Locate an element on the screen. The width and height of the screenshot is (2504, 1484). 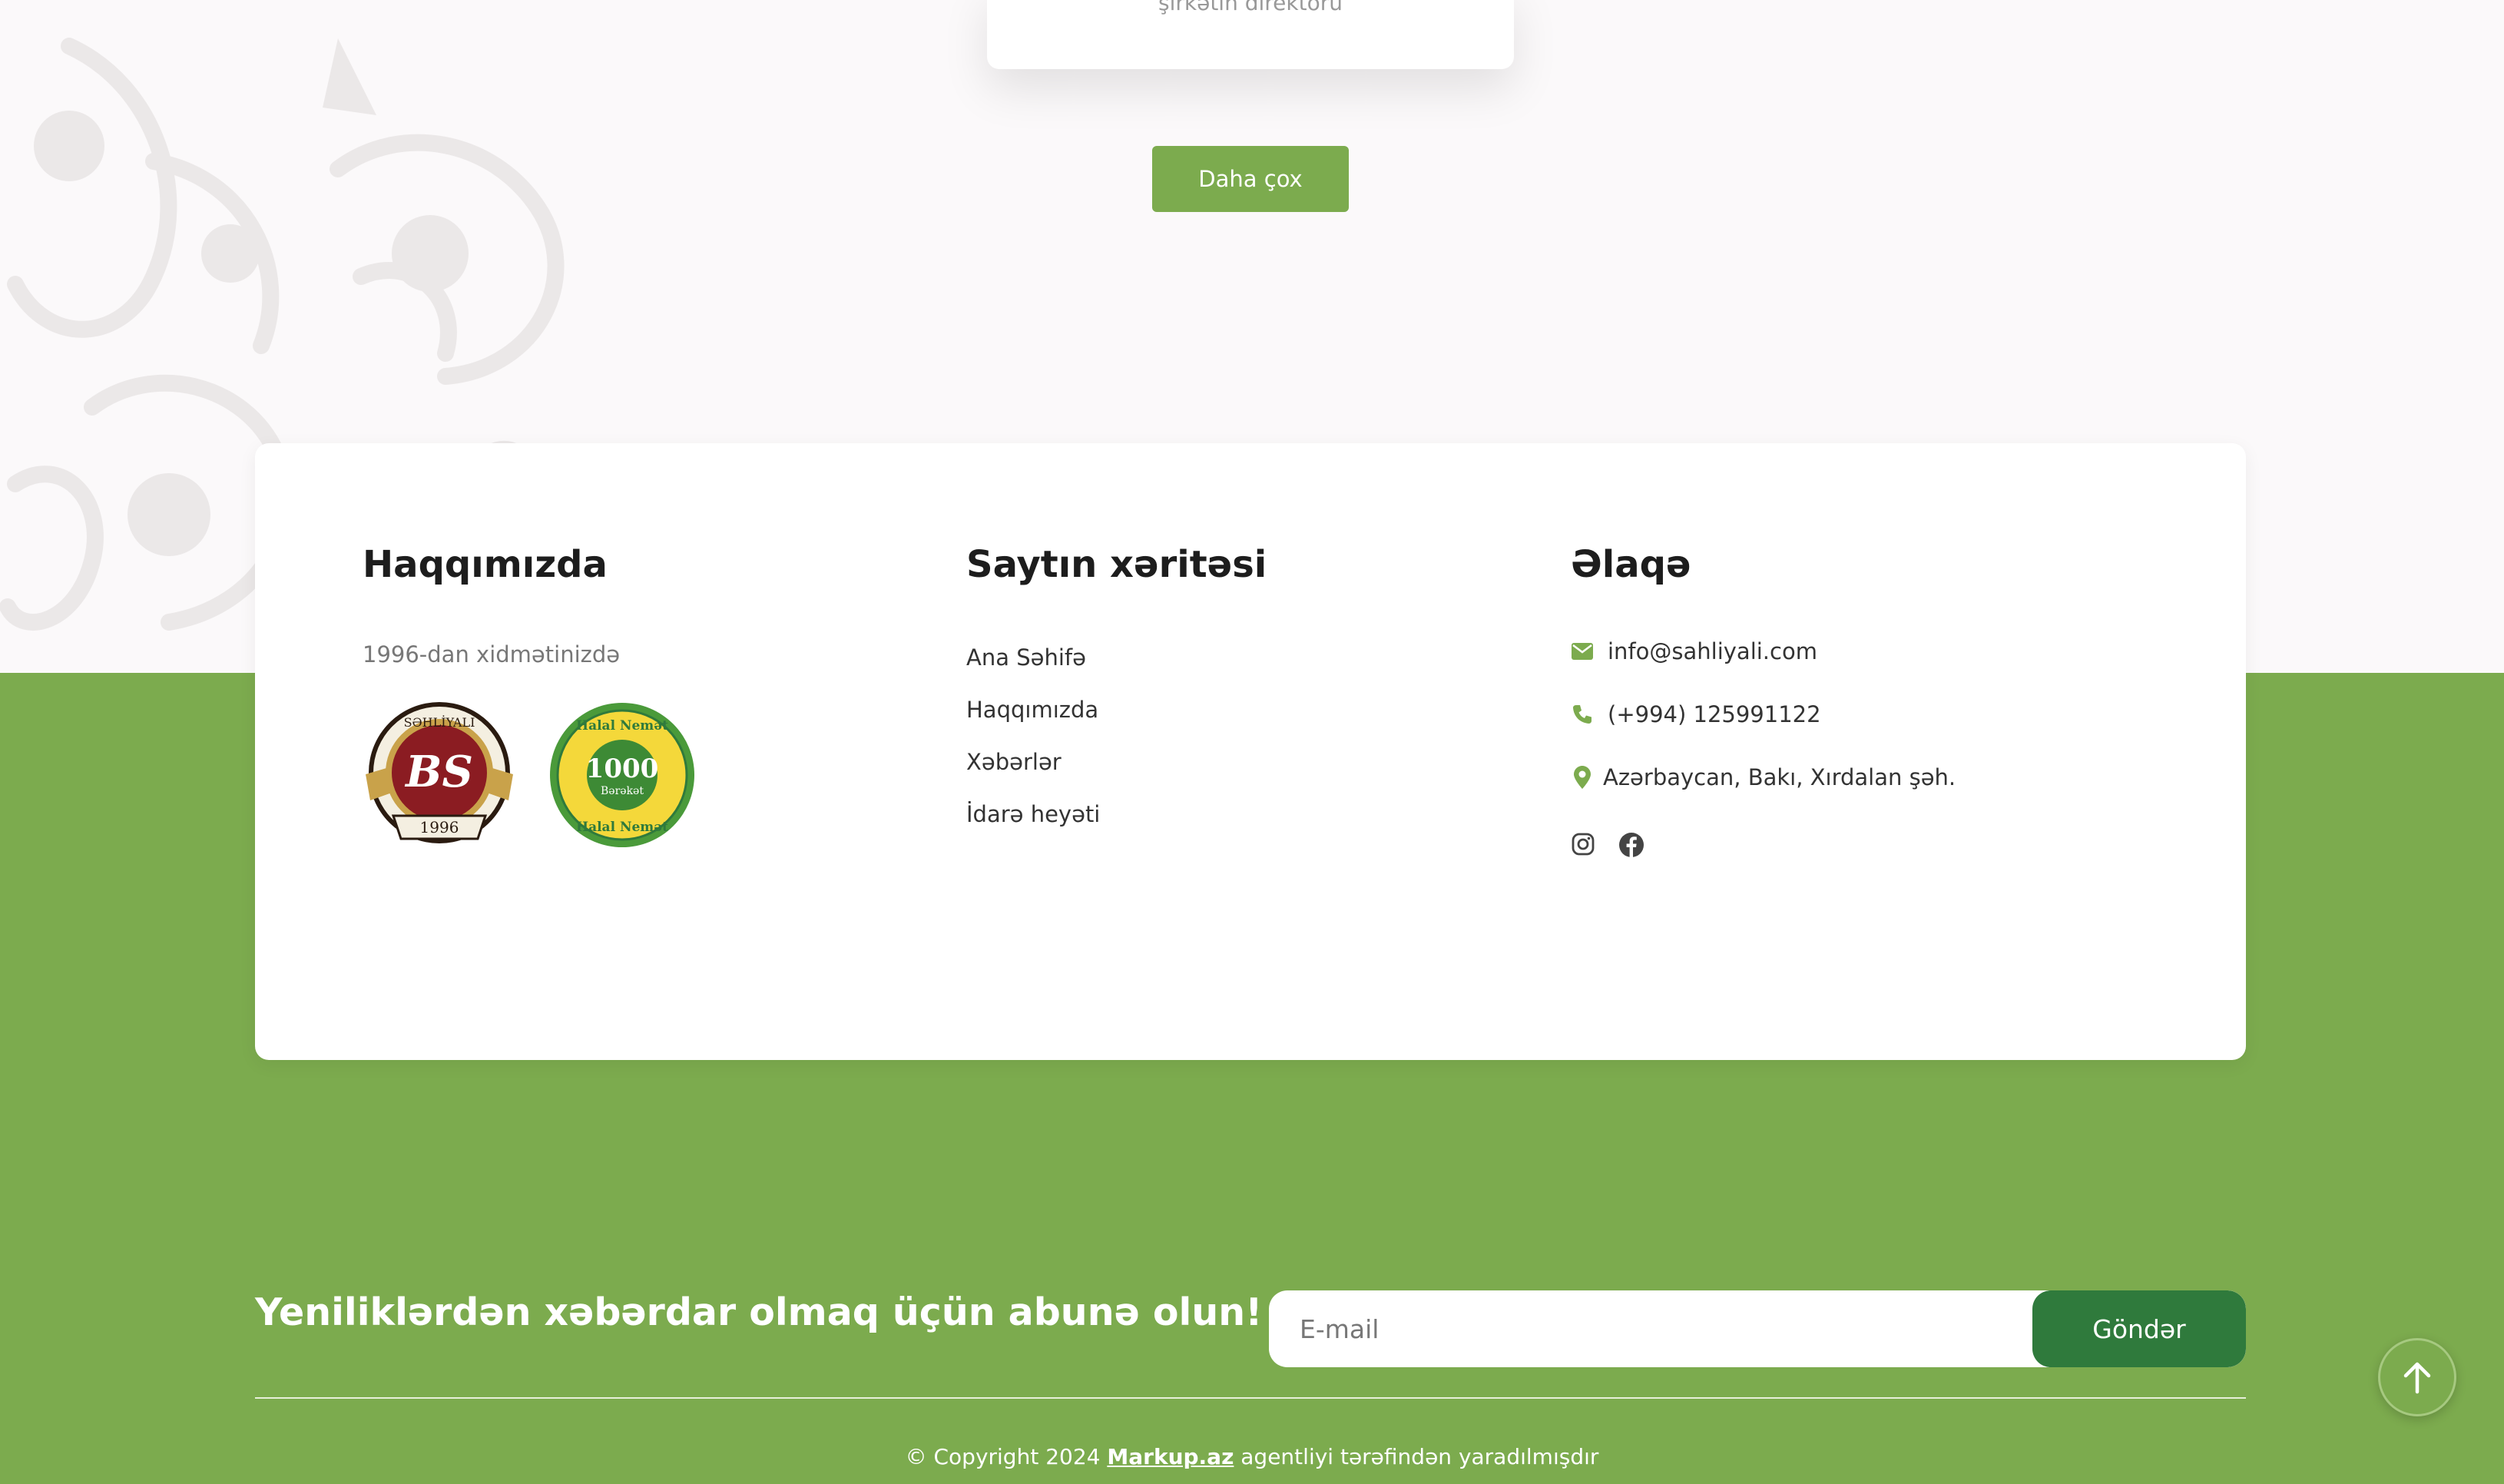
svg-text: BS is located at coordinates (439, 772).